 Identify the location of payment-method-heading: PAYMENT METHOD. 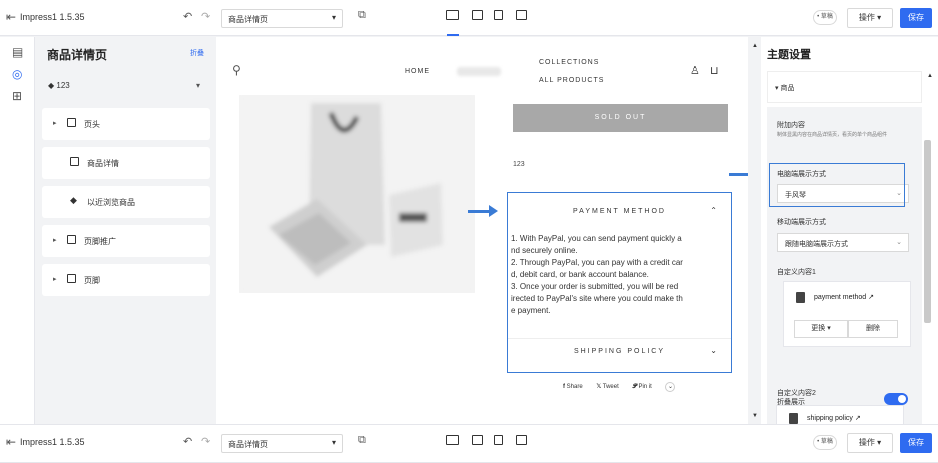
(619, 211).